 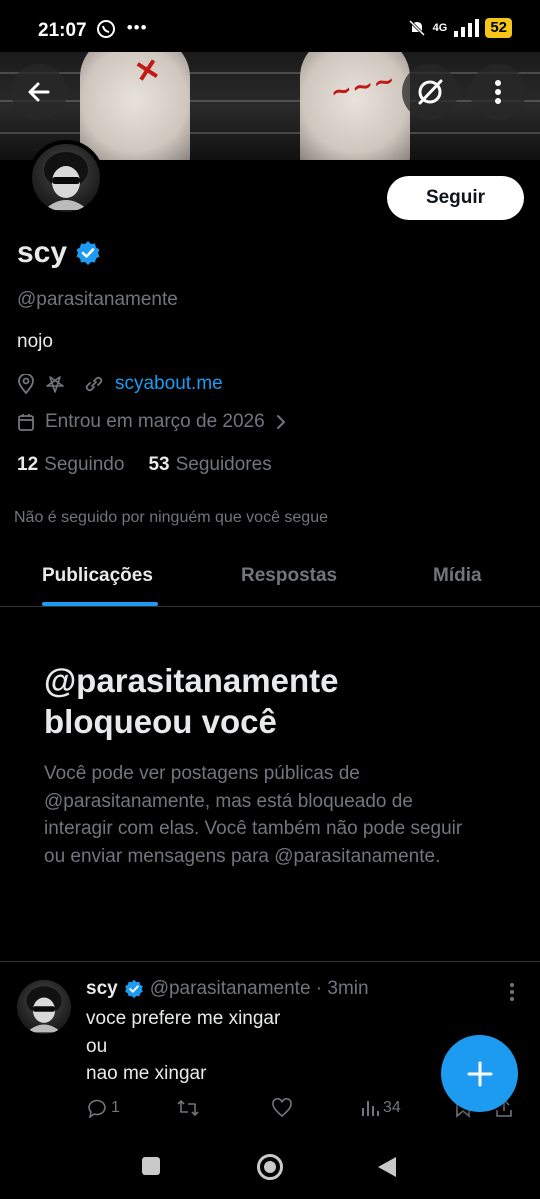 I want to click on post-author-name: scy, so click(x=102, y=989).